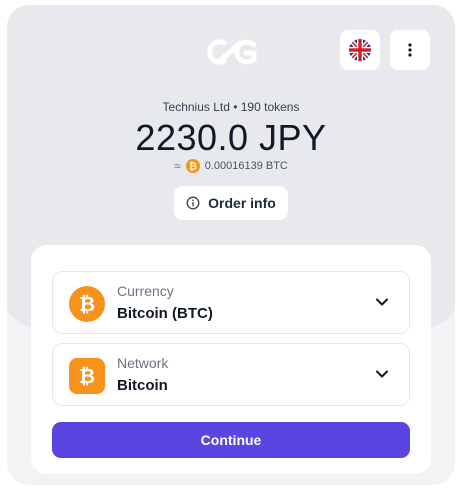 Image resolution: width=459 pixels, height=488 pixels. I want to click on crypto-amount: 0.00016139 BTC, so click(246, 166).